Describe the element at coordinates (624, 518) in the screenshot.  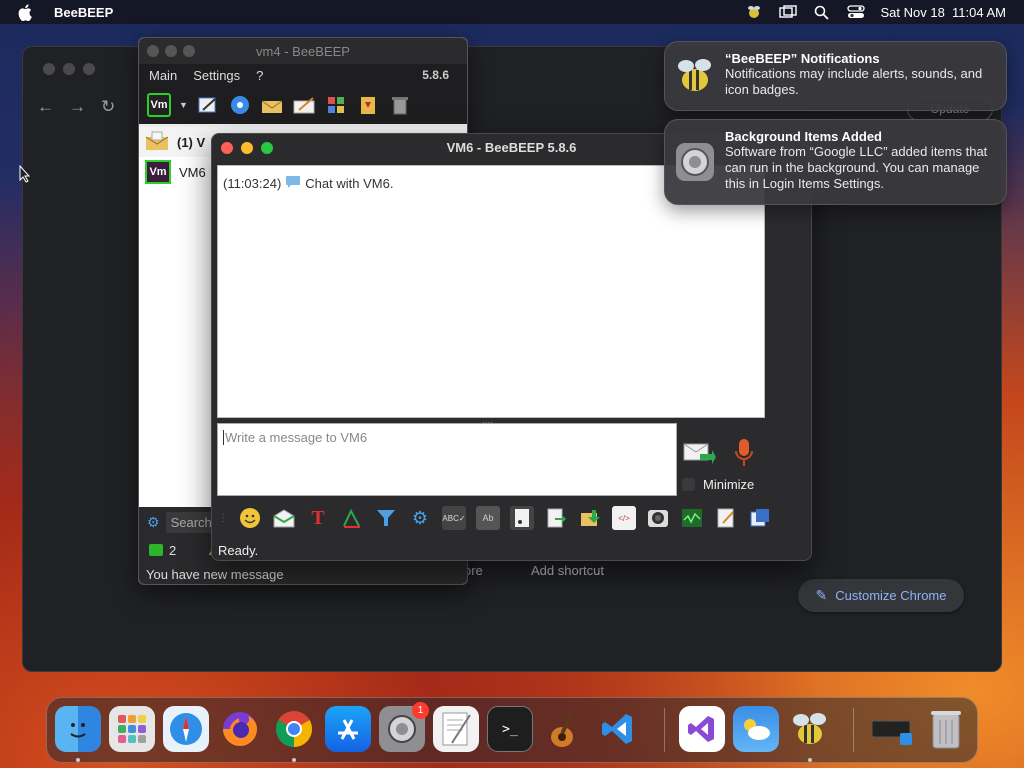
I see `html-code-icon: </>` at that location.